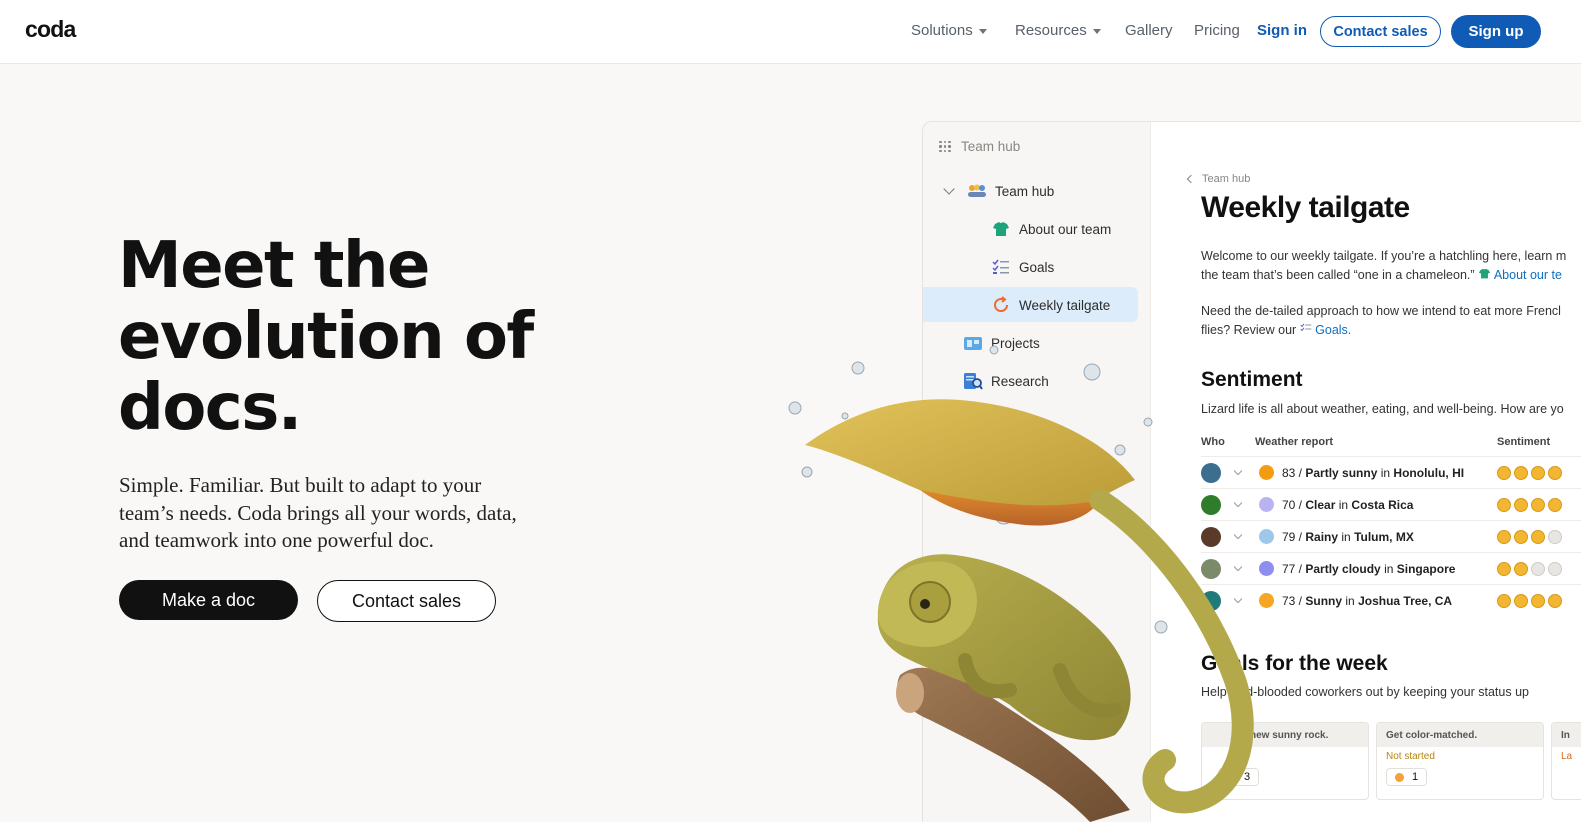 This screenshot has height=822, width=1581. What do you see at coordinates (1051, 30) in the screenshot?
I see `nav-resources-label: Resources` at bounding box center [1051, 30].